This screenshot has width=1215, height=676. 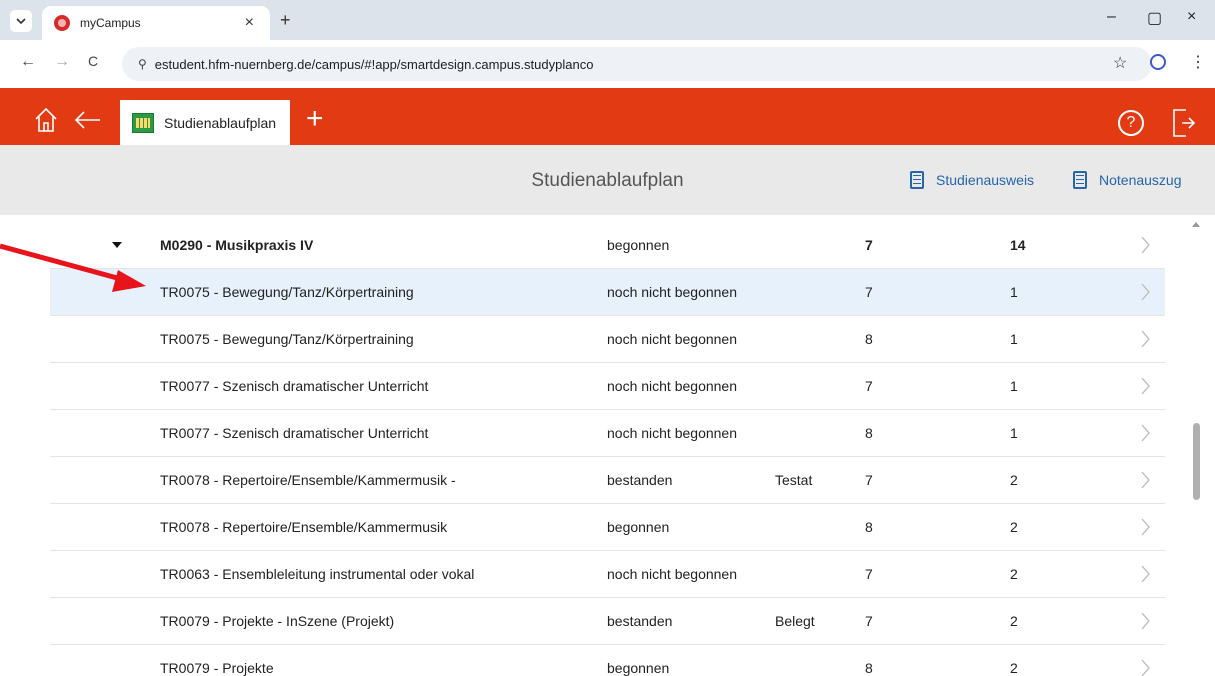 What do you see at coordinates (1111, 17) in the screenshot?
I see `minimize-button: –` at bounding box center [1111, 17].